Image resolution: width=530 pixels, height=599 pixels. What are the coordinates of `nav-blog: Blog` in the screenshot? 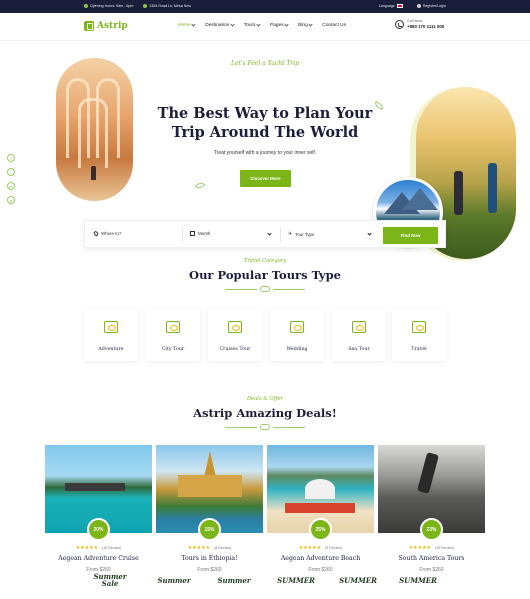 It's located at (305, 25).